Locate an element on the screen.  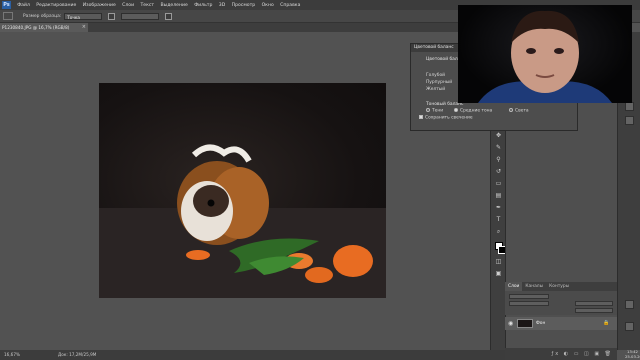
tone-option-shadows: Тени is located at coordinates (434, 111).